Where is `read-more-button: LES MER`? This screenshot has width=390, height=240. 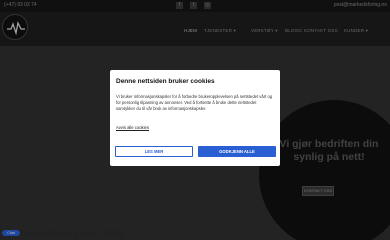
read-more-button: LES MER is located at coordinates (154, 151).